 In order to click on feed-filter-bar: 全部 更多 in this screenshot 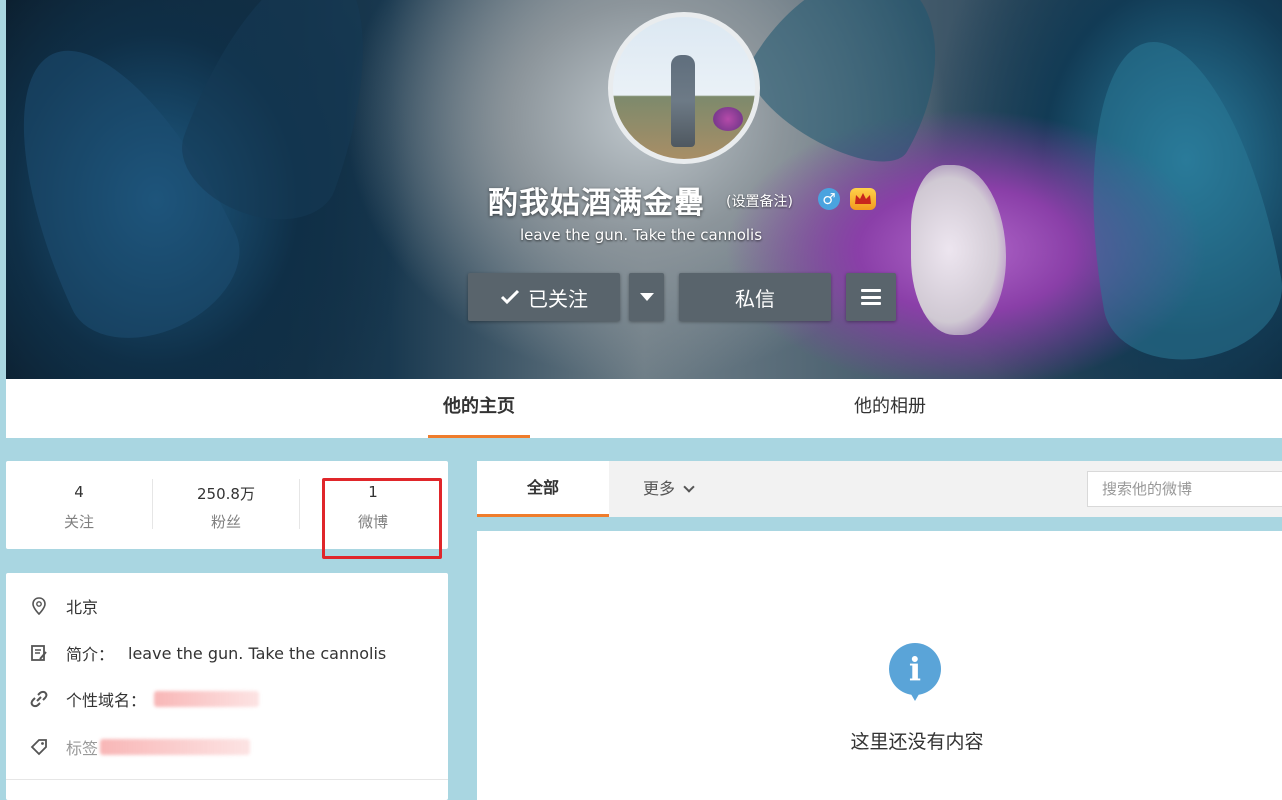, I will do `click(879, 489)`.